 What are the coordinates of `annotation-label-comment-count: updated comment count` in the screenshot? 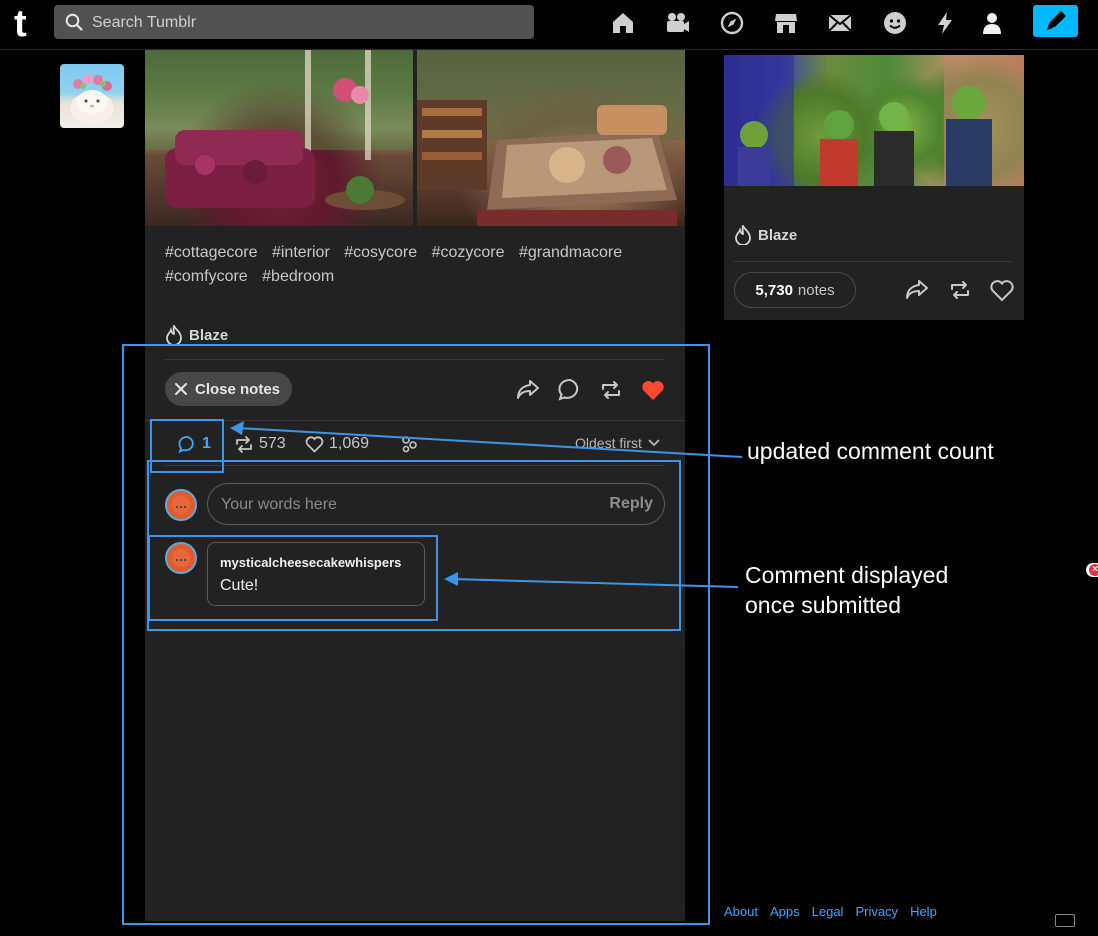 It's located at (870, 451).